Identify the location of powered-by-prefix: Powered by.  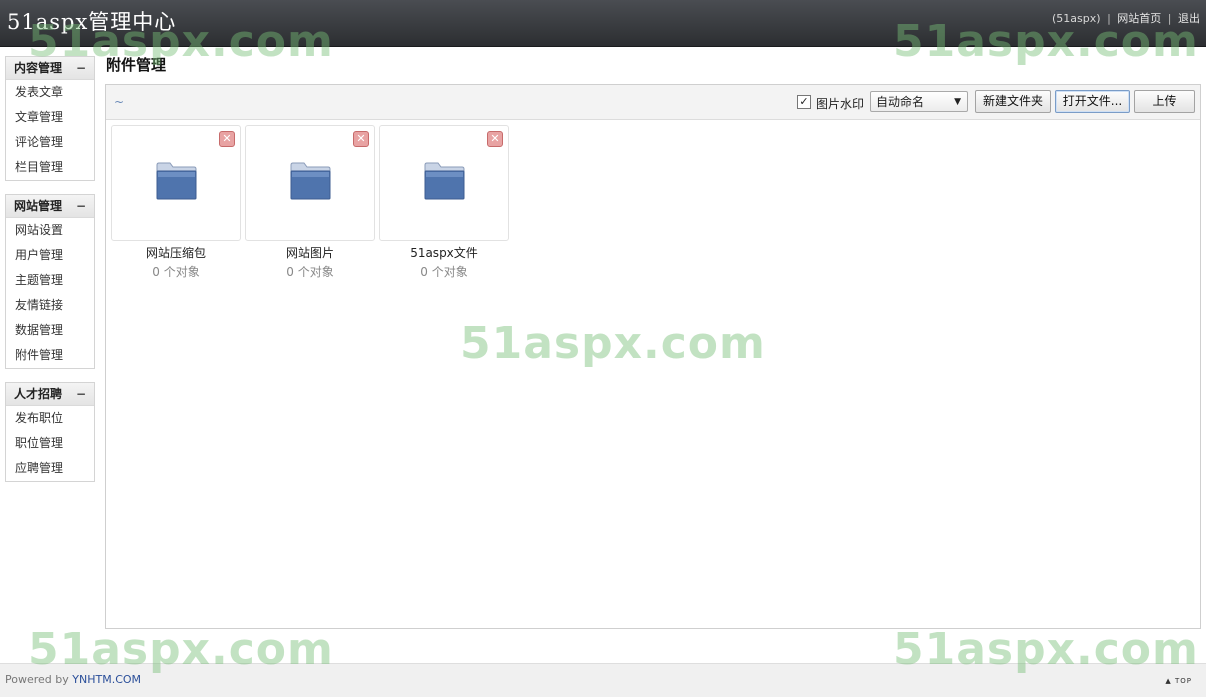
(37, 679).